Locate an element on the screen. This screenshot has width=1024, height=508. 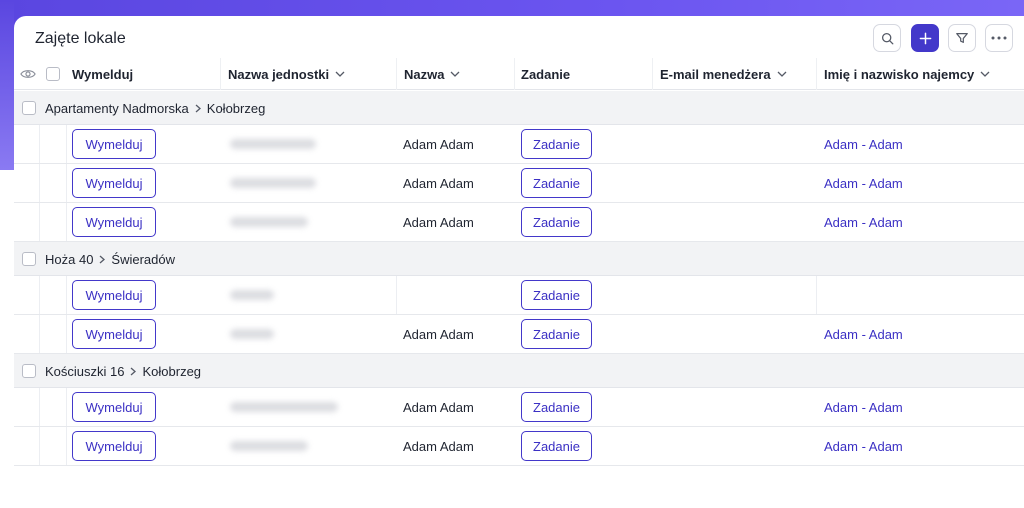
column-header-tenant: Imię i nazwisko najemcy is located at coordinates (907, 74).